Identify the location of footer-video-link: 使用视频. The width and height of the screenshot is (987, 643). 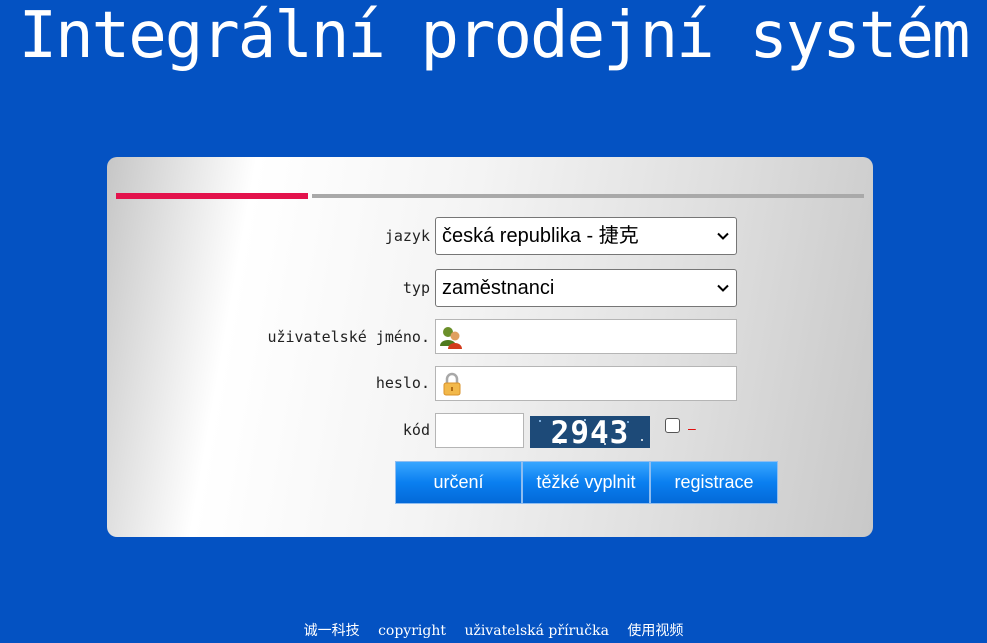
(655, 631).